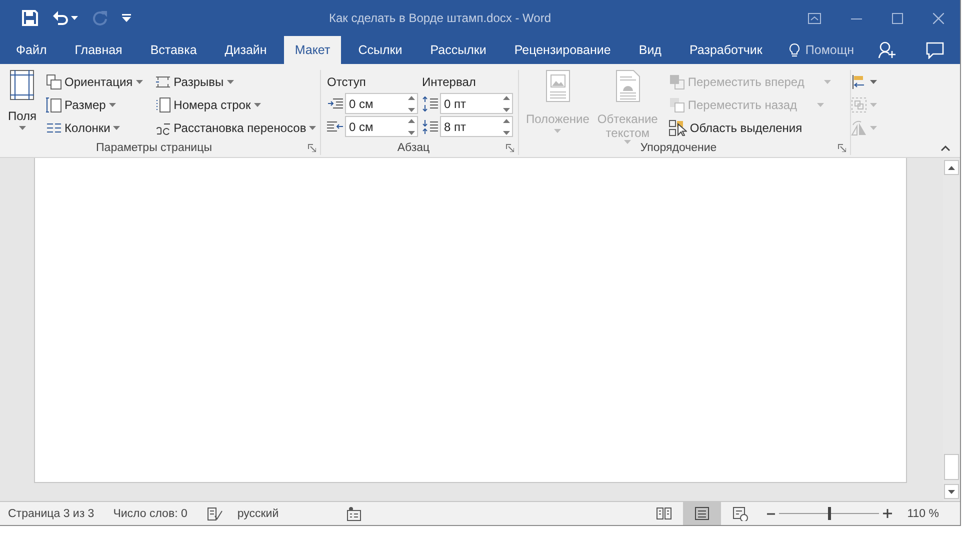 The image size is (968, 533). I want to click on proofing-icon, so click(215, 513).